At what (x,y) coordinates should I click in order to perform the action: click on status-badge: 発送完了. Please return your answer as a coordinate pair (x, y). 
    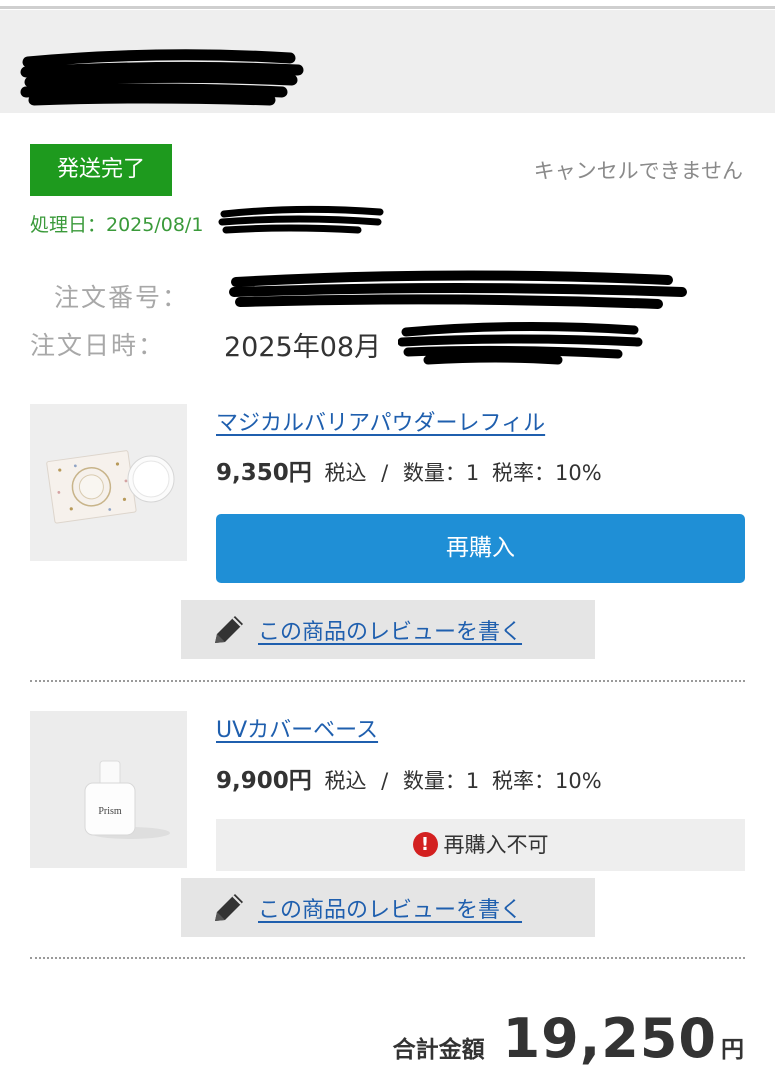
    Looking at the image, I should click on (101, 170).